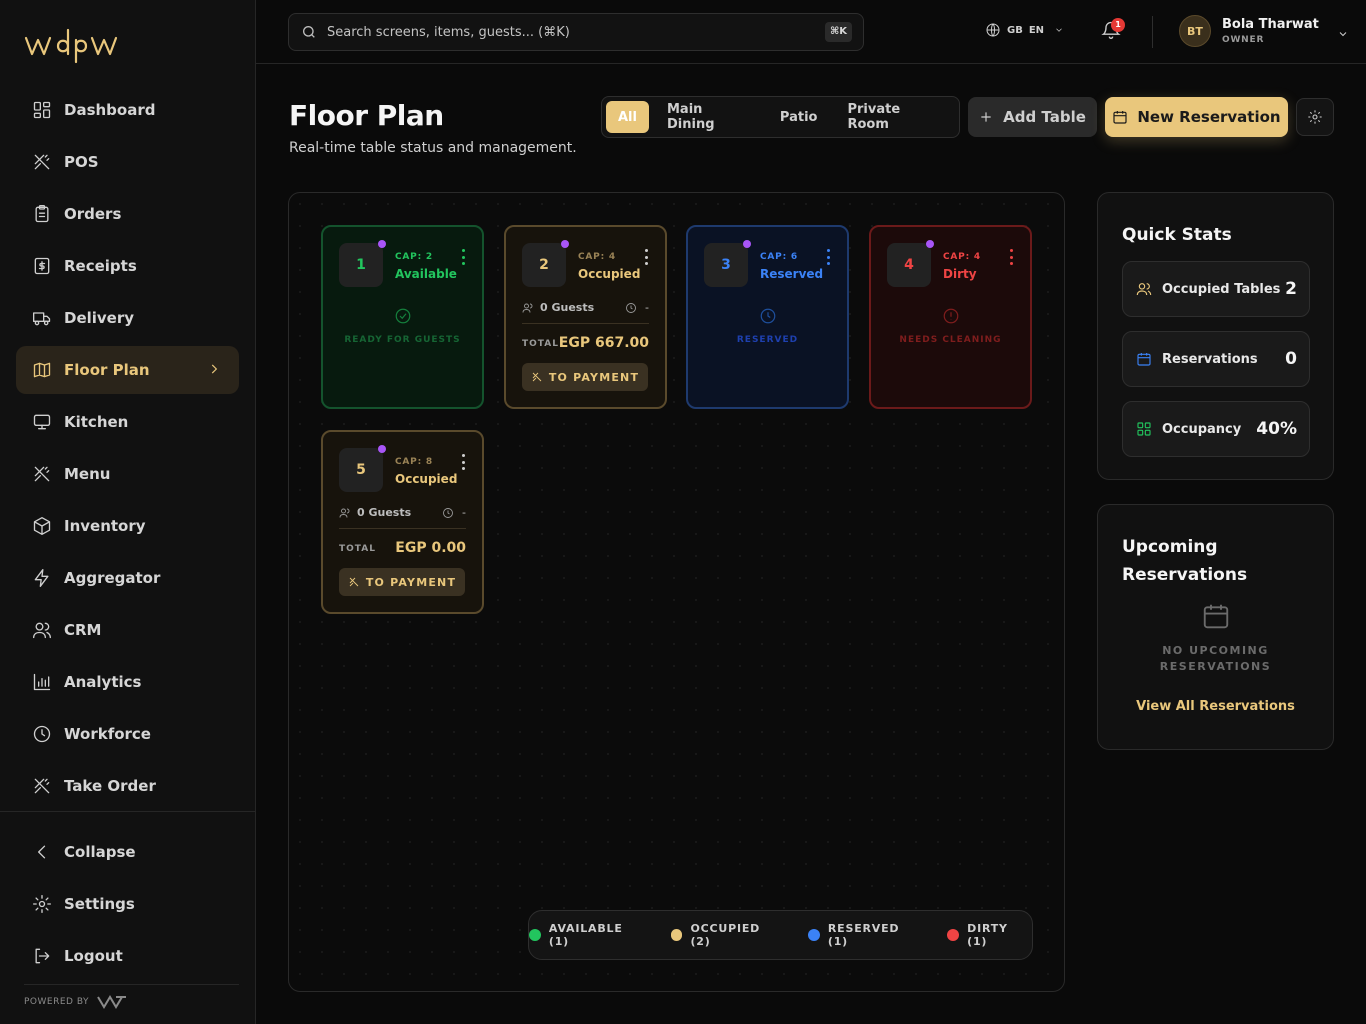 This screenshot has height=1024, width=1366. Describe the element at coordinates (344, 513) in the screenshot. I see `users-icon` at that location.